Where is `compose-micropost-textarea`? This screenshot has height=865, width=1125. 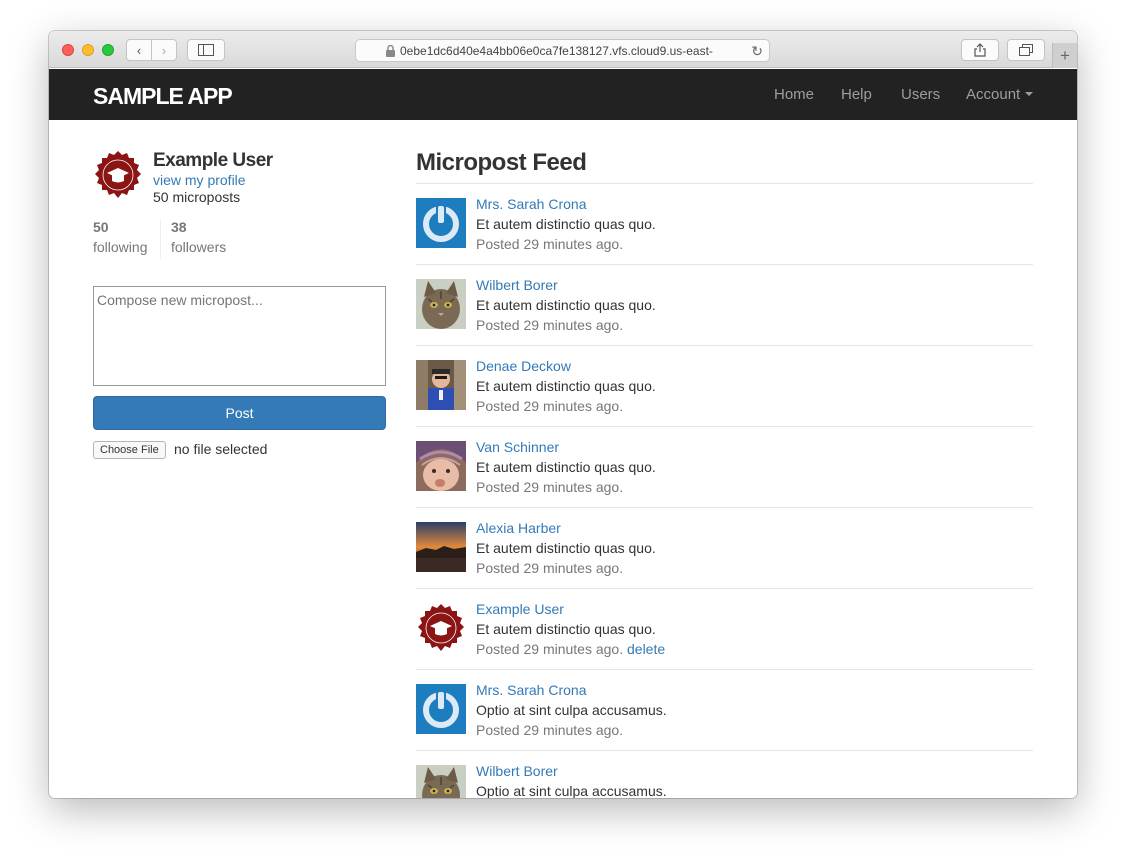
compose-micropost-textarea is located at coordinates (239, 336).